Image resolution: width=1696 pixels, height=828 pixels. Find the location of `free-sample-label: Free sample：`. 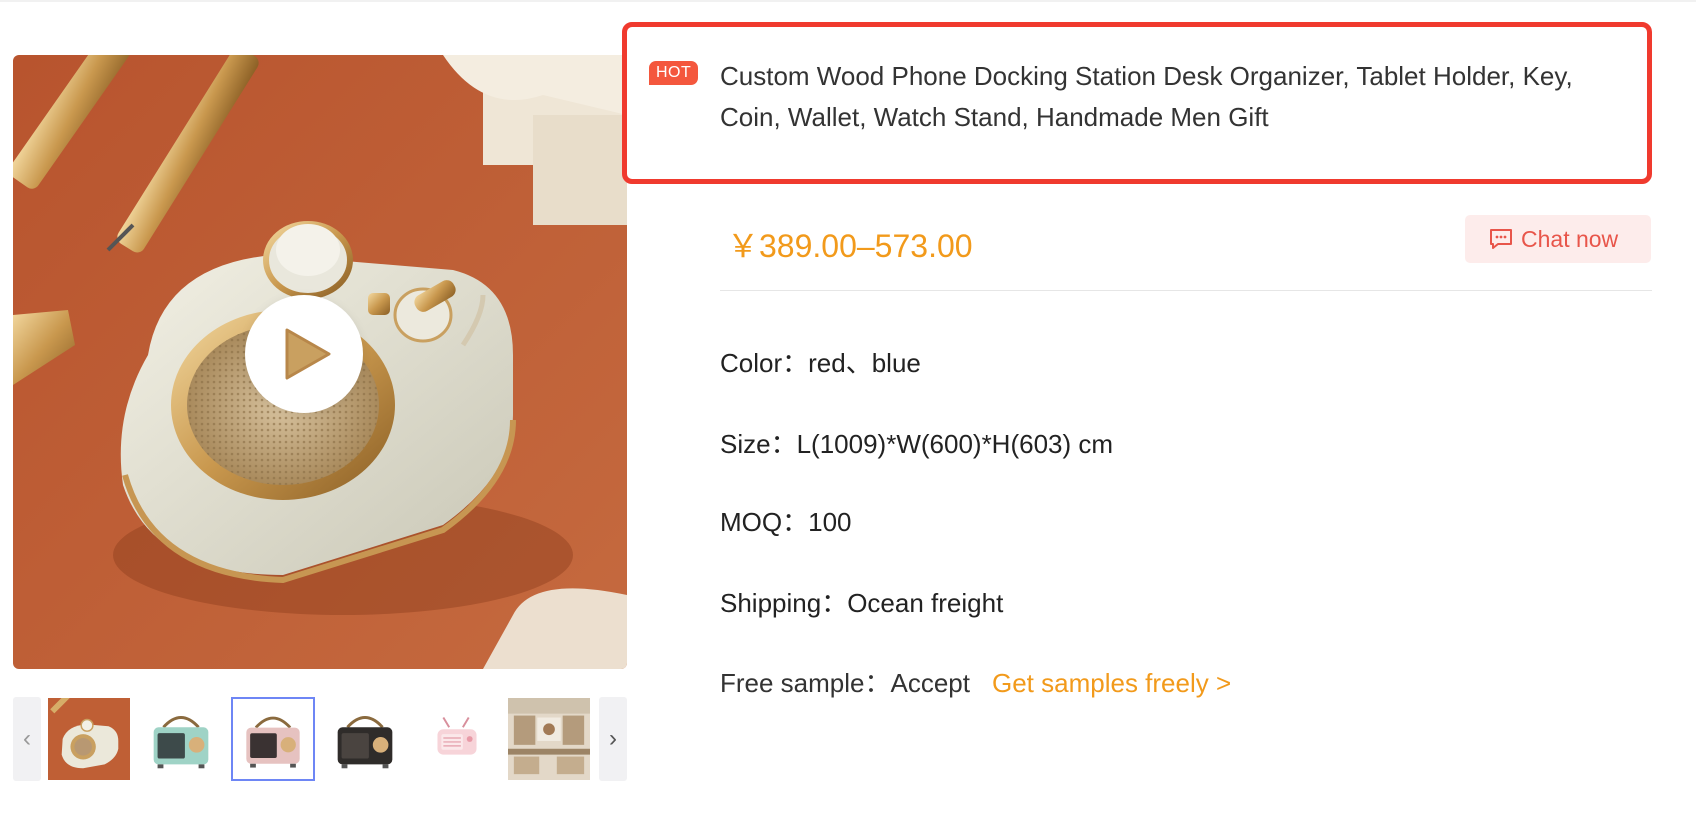

free-sample-label: Free sample： is located at coordinates (805, 683).